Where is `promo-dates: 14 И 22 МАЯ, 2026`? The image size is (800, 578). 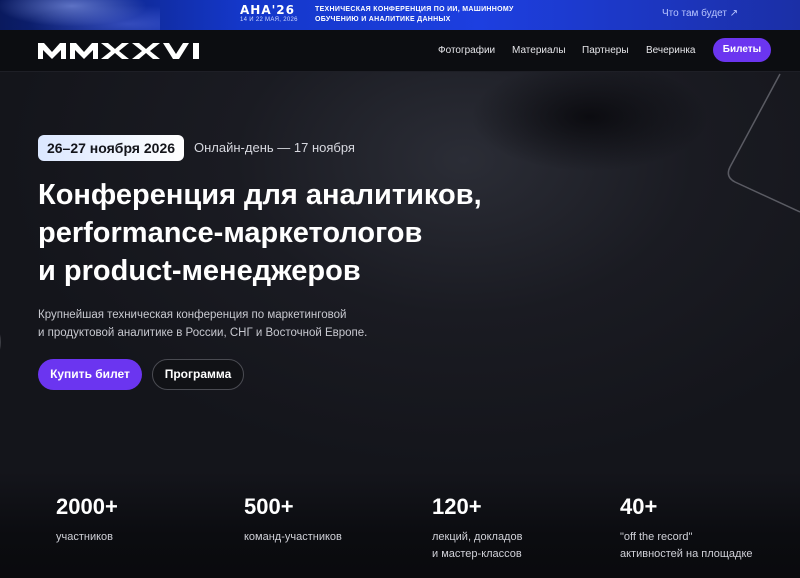
promo-dates: 14 И 22 МАЯ, 2026 is located at coordinates (269, 20).